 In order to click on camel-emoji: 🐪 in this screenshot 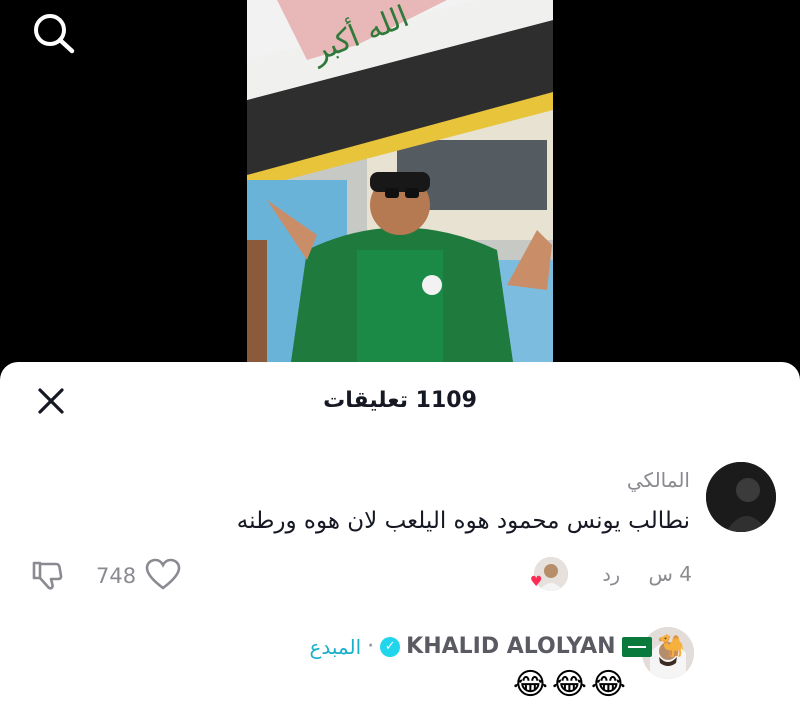, I will do `click(671, 646)`.